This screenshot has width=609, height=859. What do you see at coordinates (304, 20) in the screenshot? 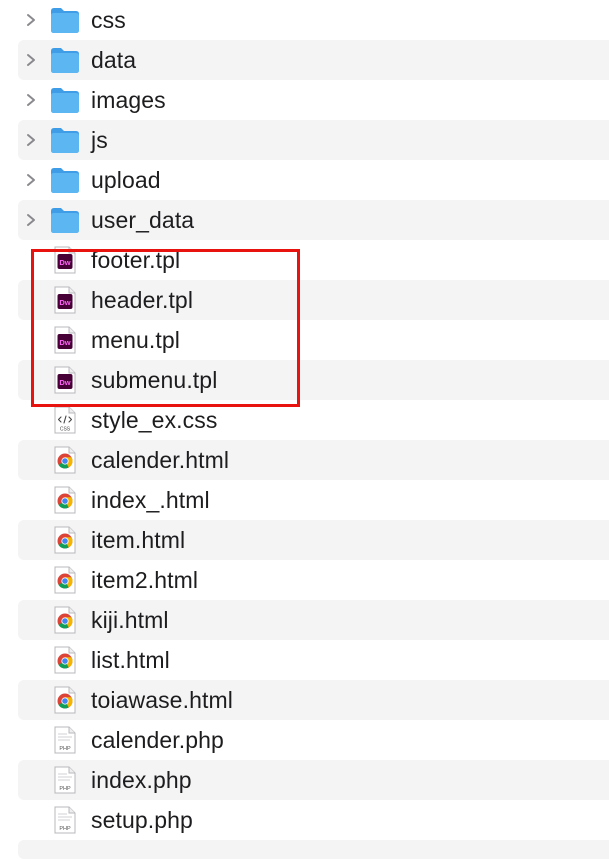
I see `folder-row: css` at bounding box center [304, 20].